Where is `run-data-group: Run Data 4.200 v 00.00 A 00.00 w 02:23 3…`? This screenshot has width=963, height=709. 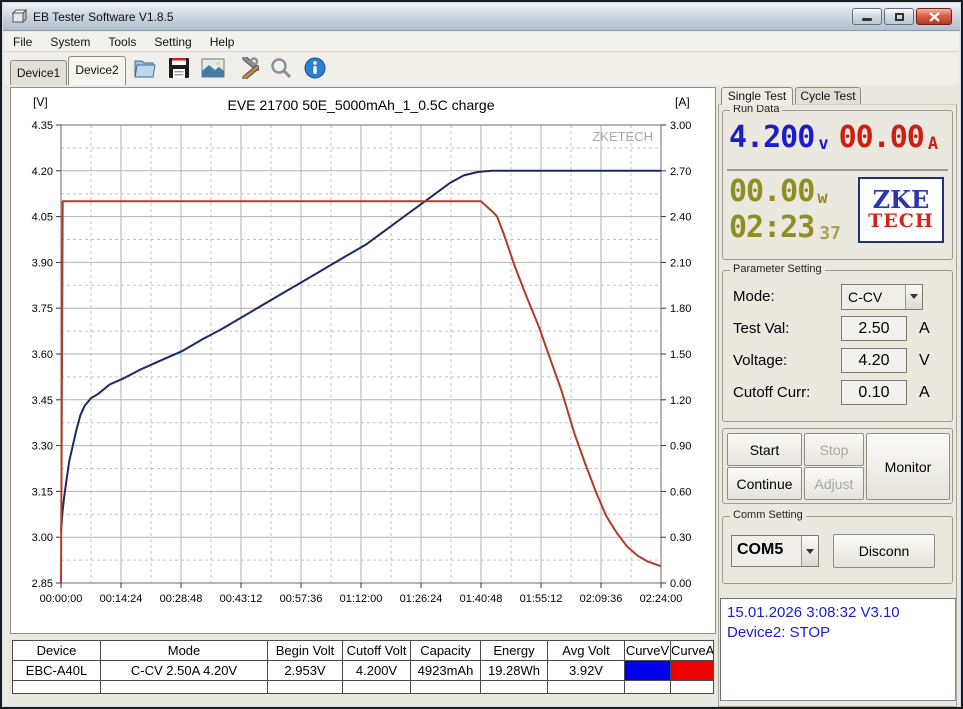
run-data-group: Run Data 4.200 v 00.00 A 00.00 w 02:23 3… is located at coordinates (837, 181).